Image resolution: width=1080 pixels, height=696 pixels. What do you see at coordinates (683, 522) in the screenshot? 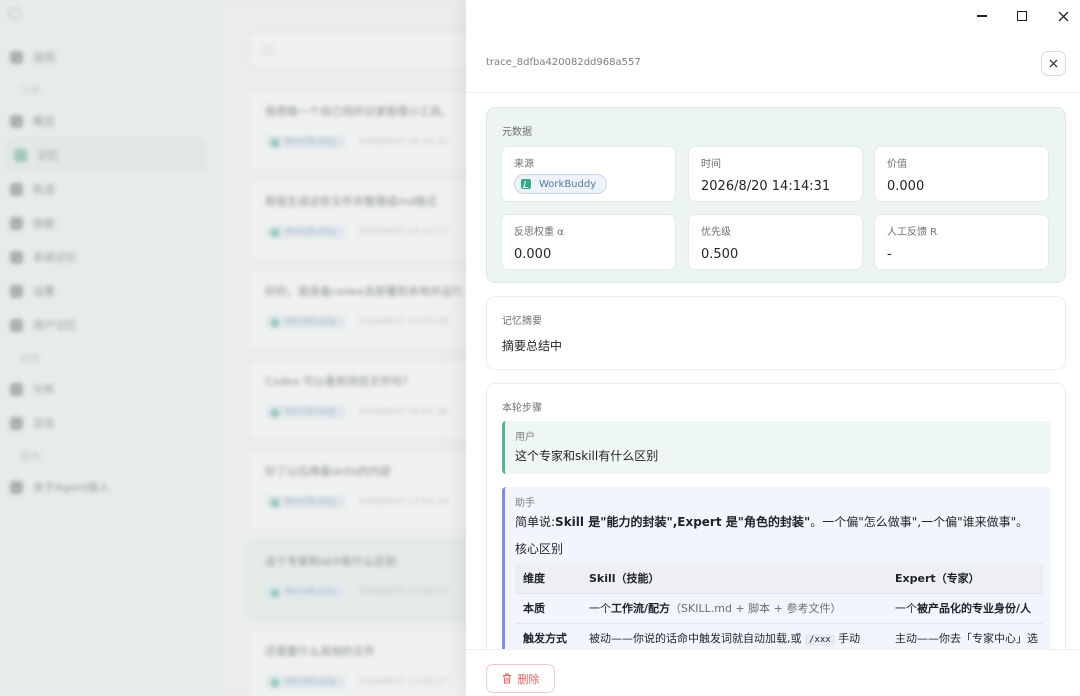
I see `intro-bold: Skill 是"能力的封装",Expert 是"角色的封装"` at bounding box center [683, 522].